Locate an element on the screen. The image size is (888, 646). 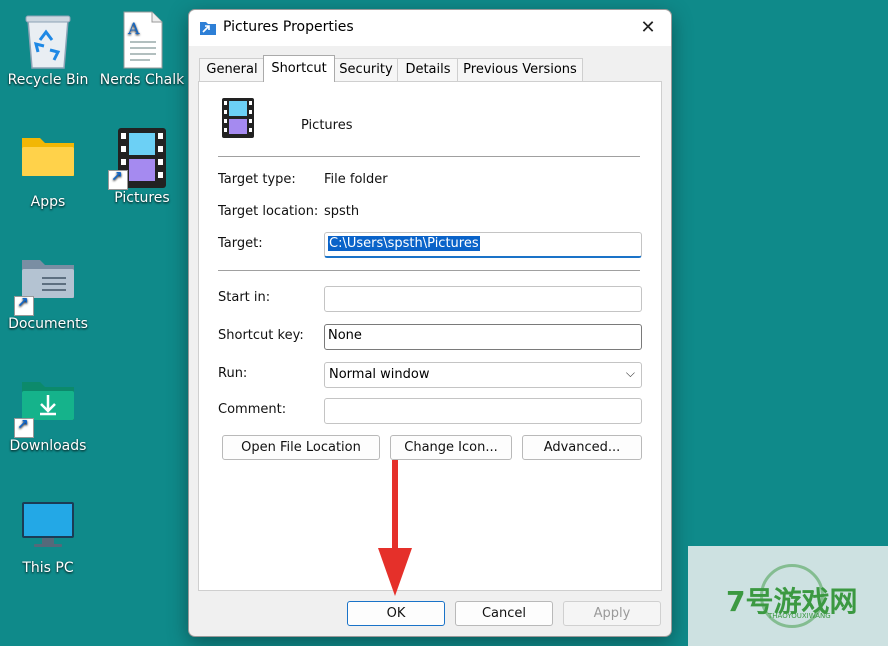
target-type-label: Target type: is located at coordinates (257, 179).